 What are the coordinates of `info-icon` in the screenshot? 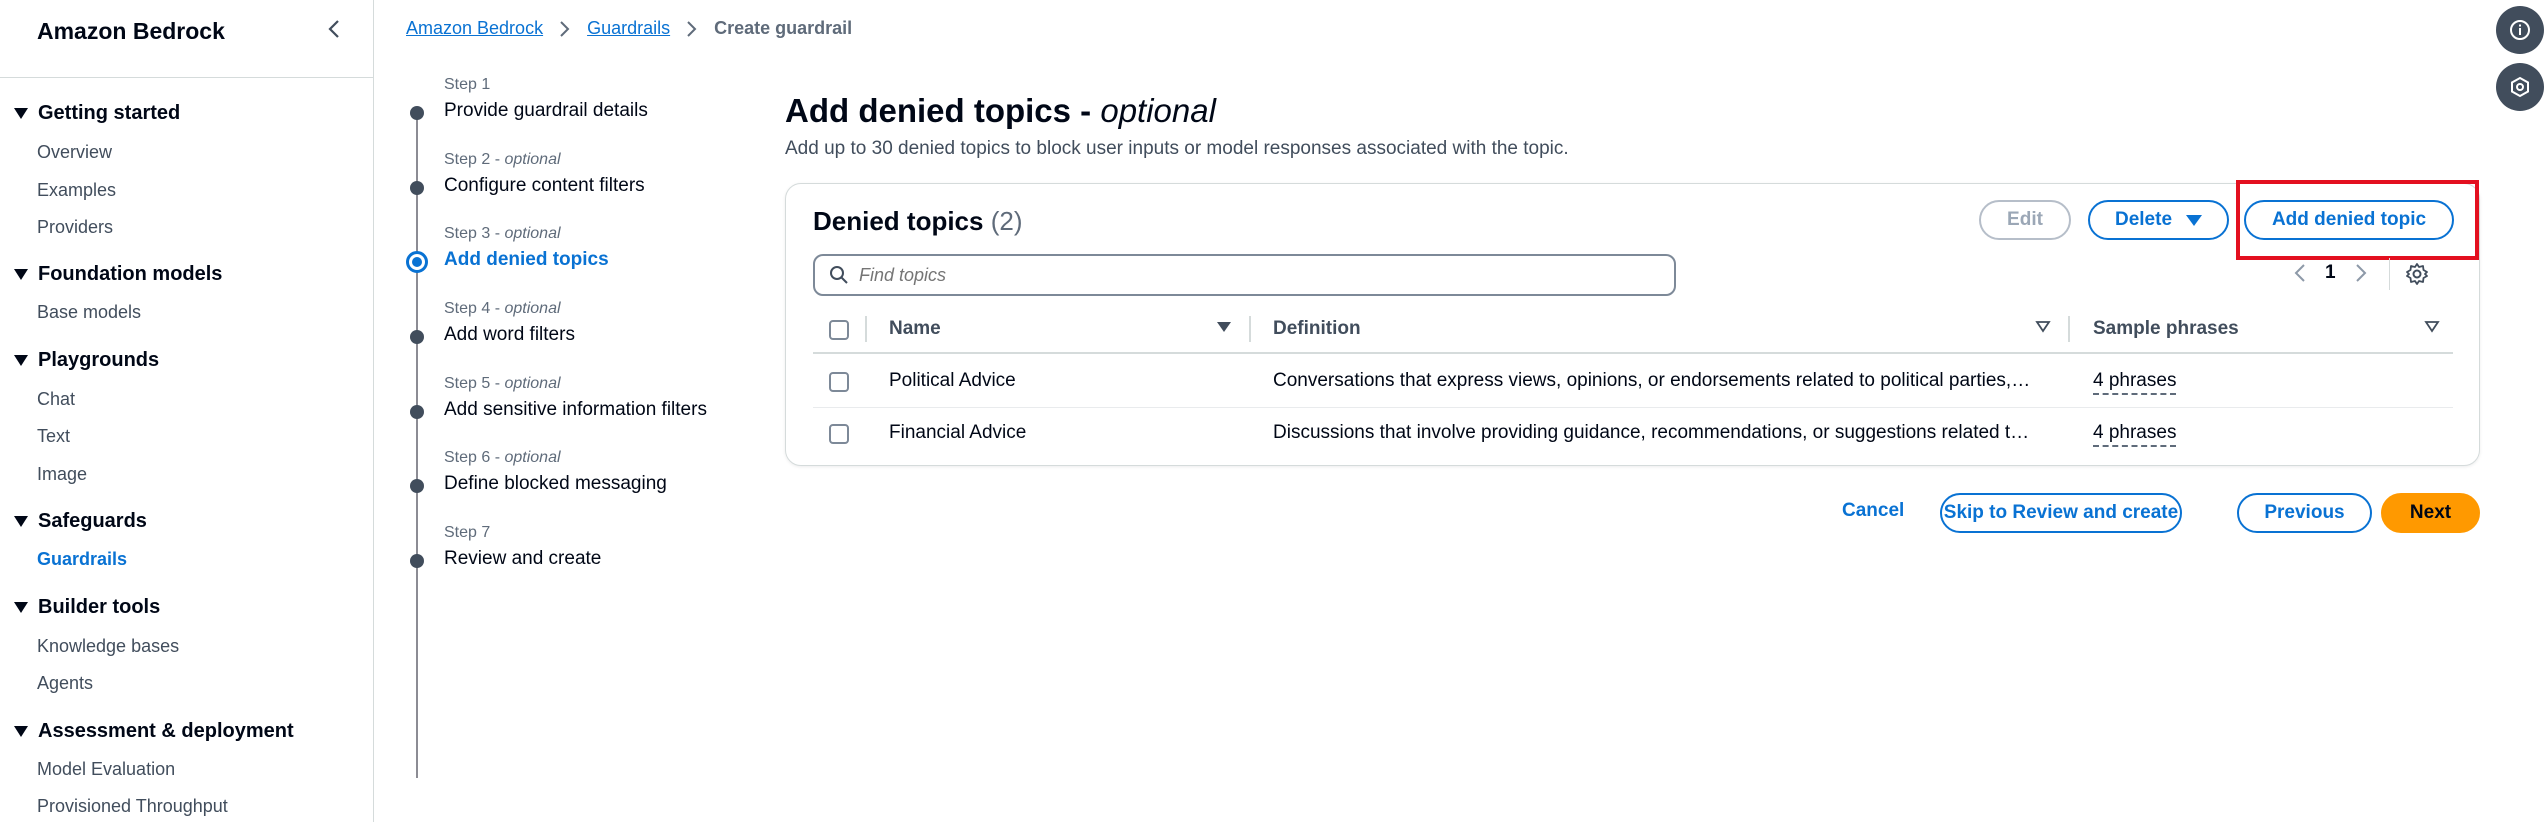 It's located at (2520, 30).